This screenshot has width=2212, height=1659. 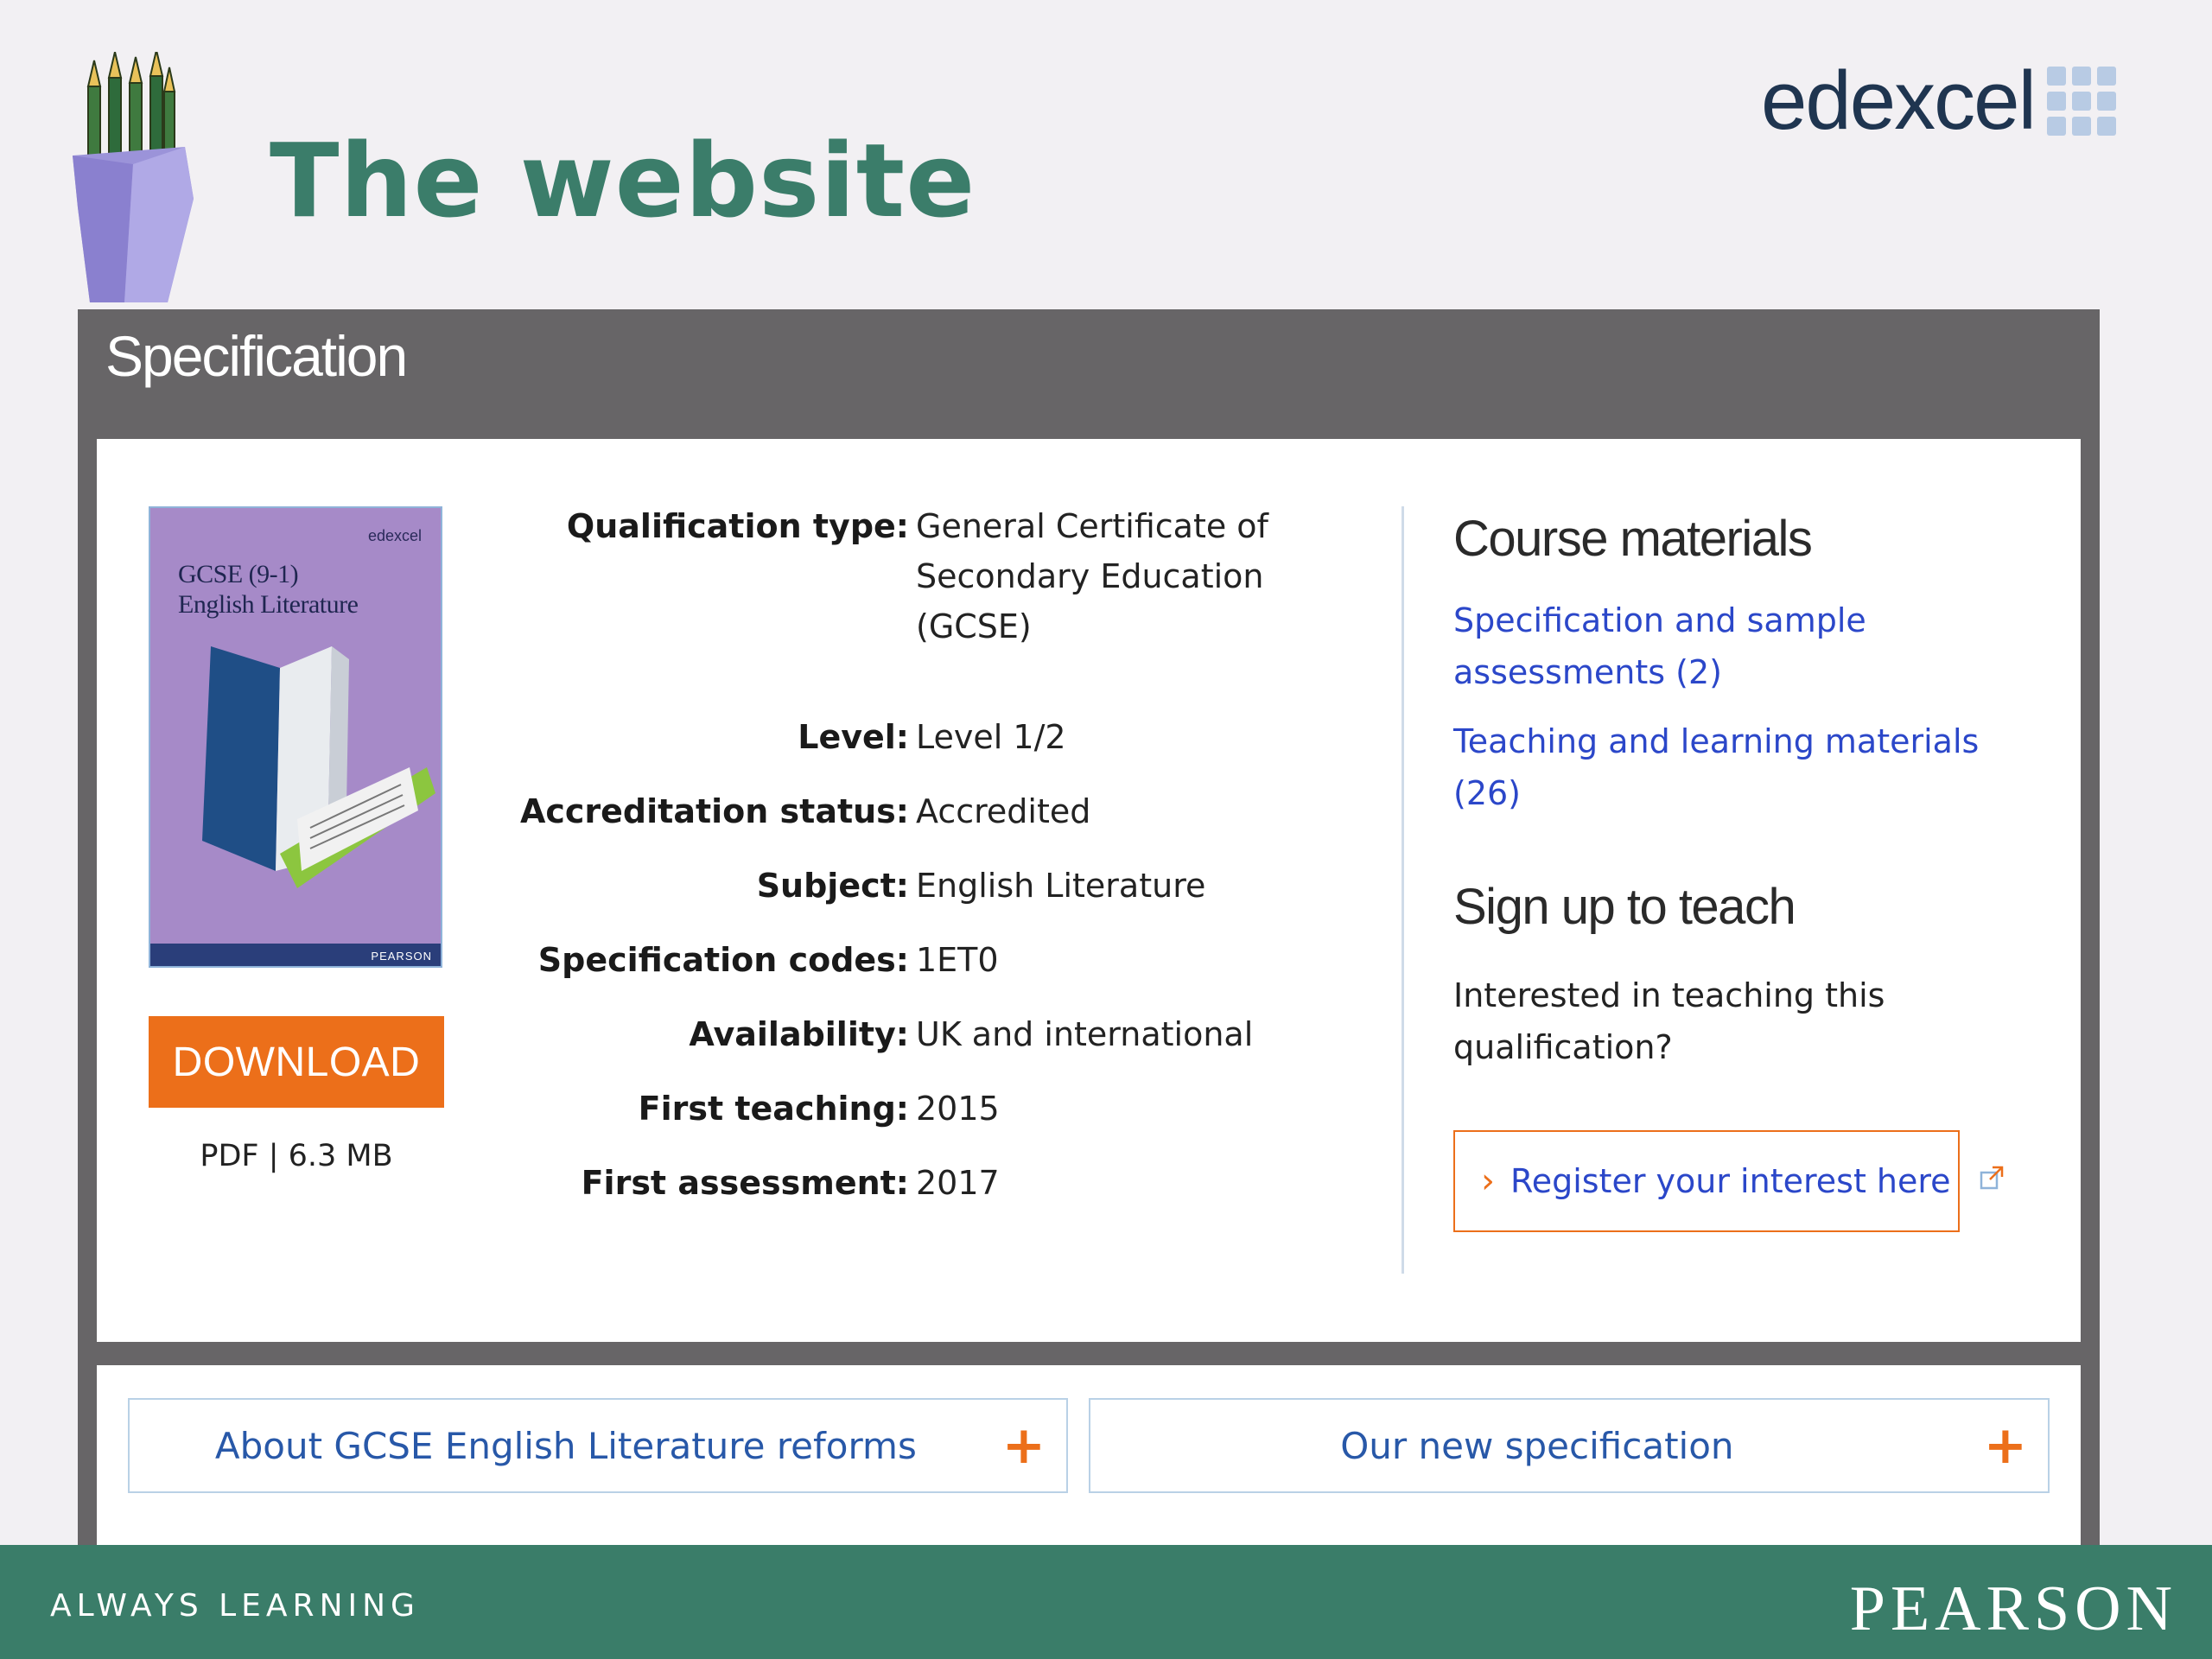 What do you see at coordinates (1106, 1602) in the screenshot?
I see `footer-bar: ALWAYS LEARNING PEARSON` at bounding box center [1106, 1602].